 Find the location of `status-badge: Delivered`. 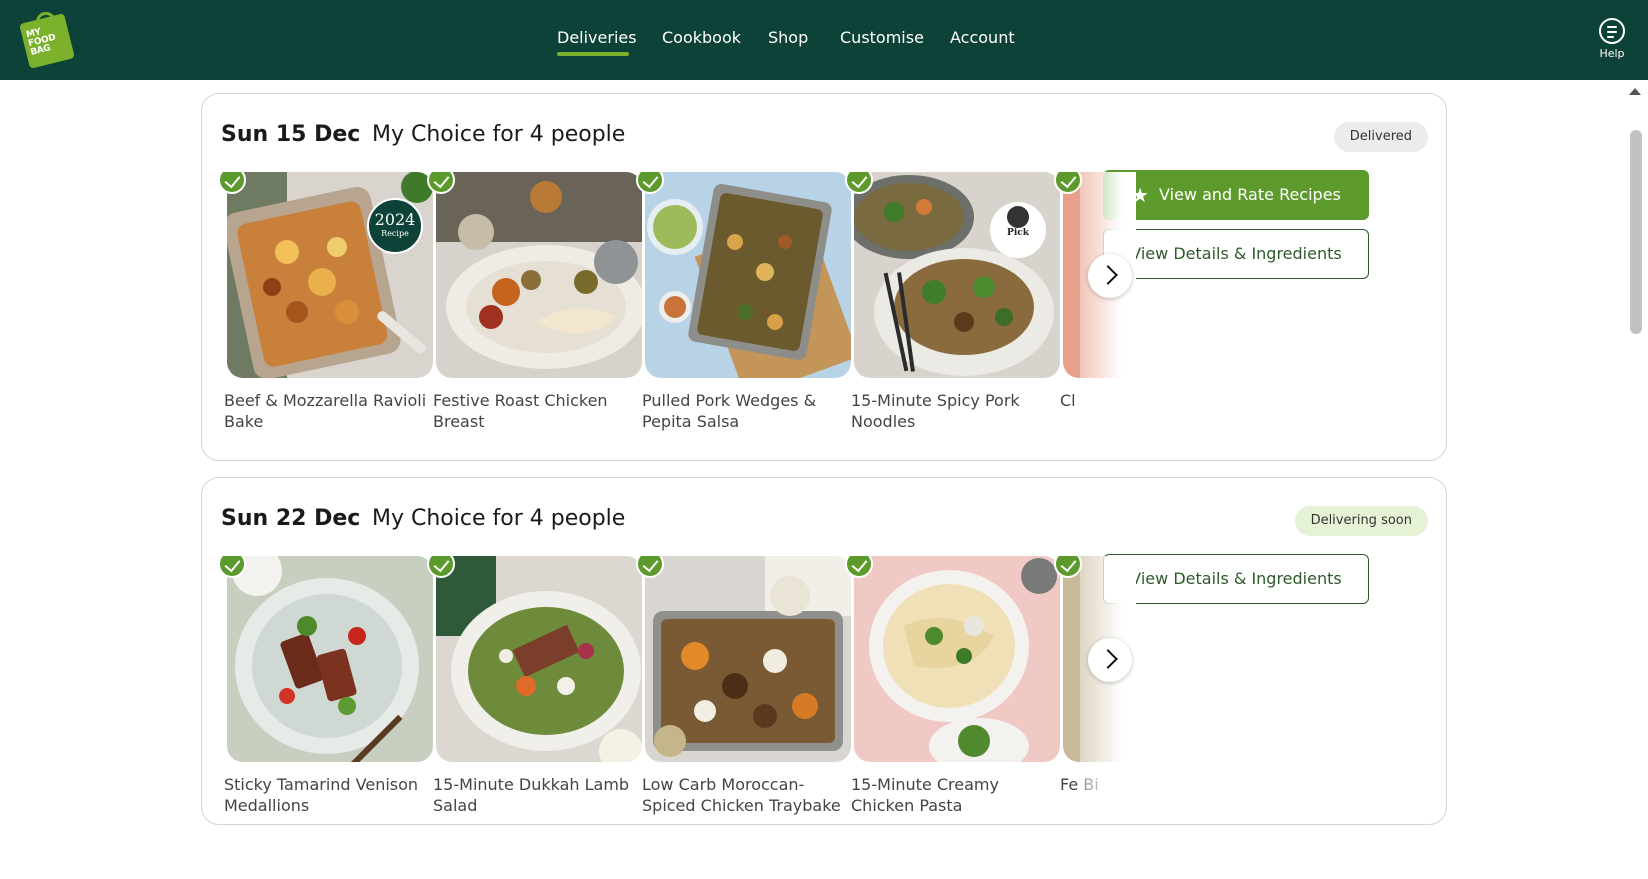

status-badge: Delivered is located at coordinates (1380, 137).